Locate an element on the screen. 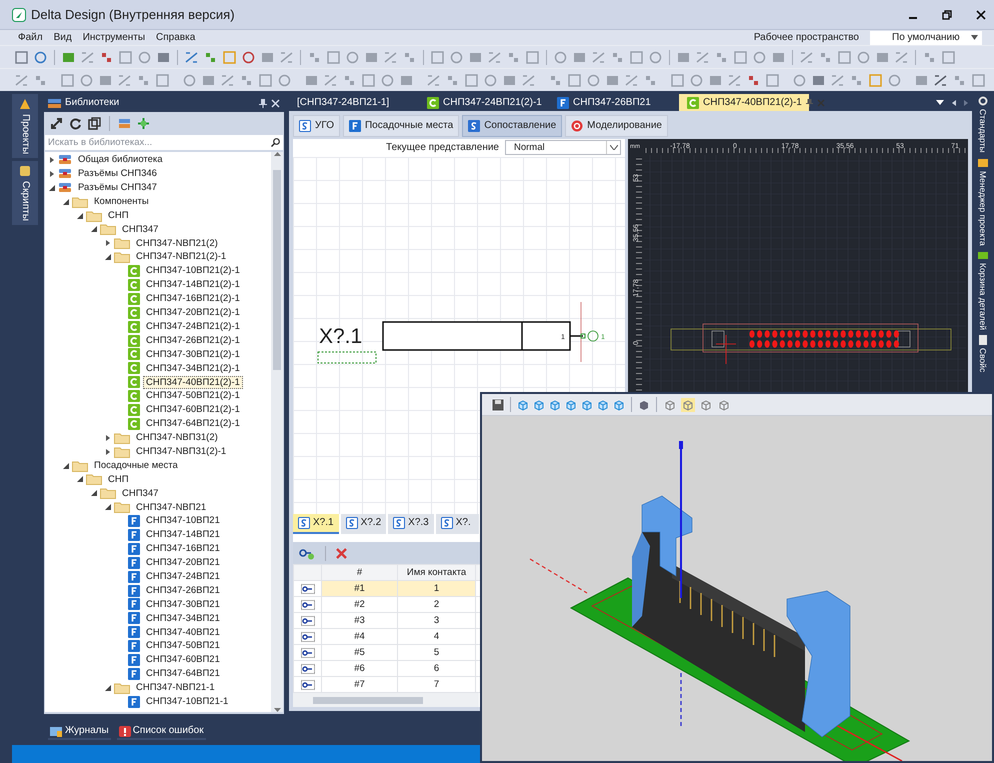 Image resolution: width=994 pixels, height=763 pixels. table-cell: #5 is located at coordinates (360, 652).